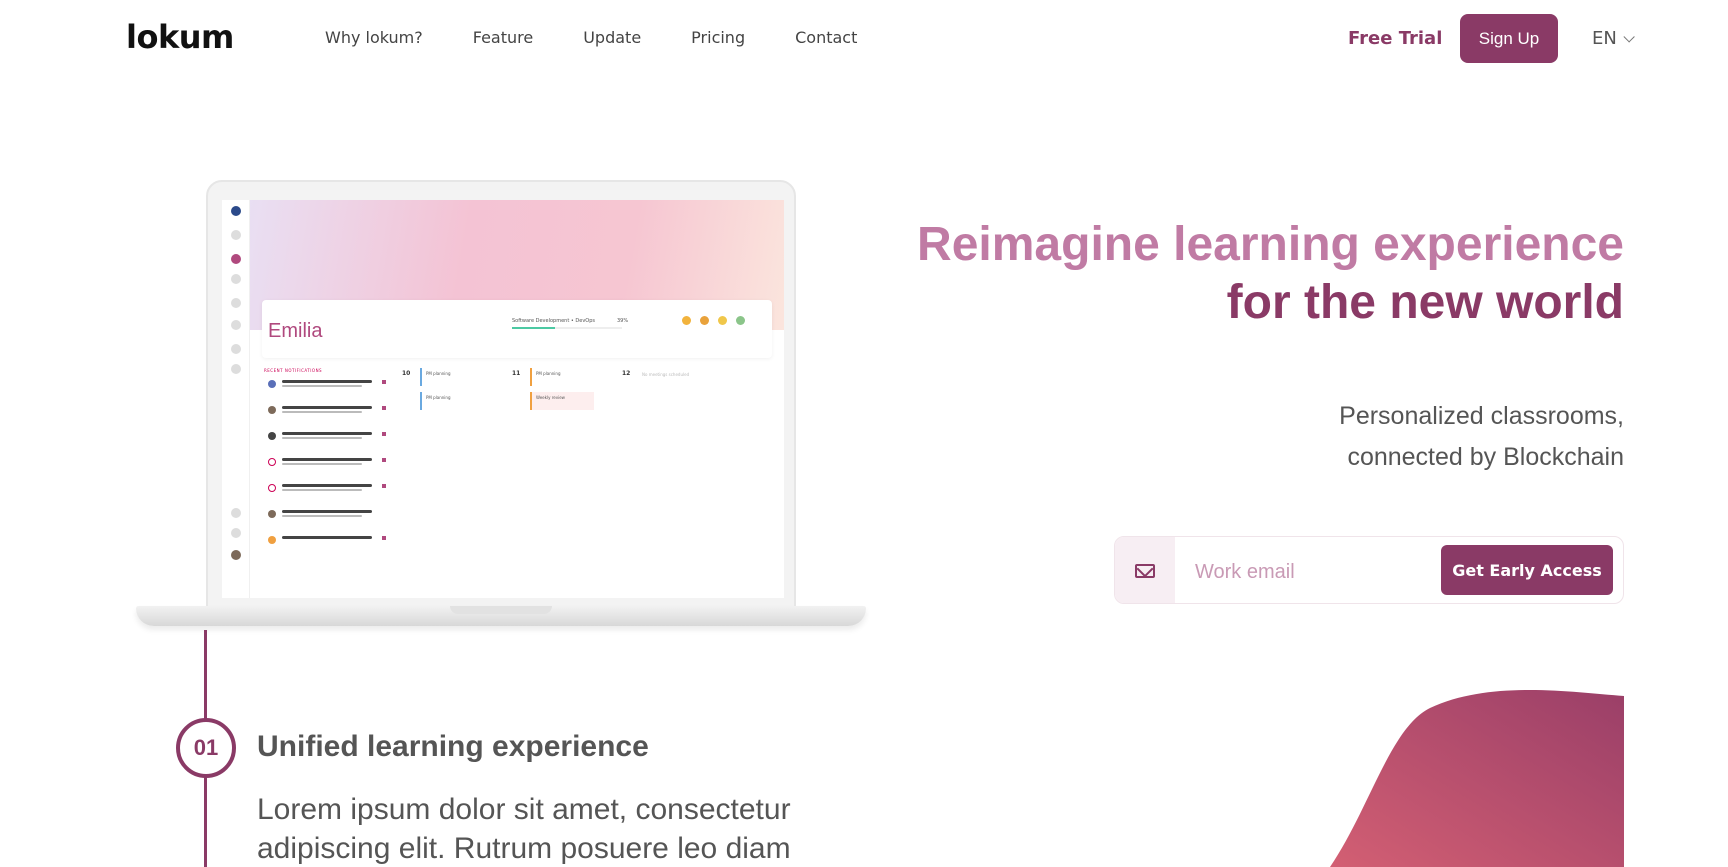  Describe the element at coordinates (236, 303) in the screenshot. I see `book-icon` at that location.